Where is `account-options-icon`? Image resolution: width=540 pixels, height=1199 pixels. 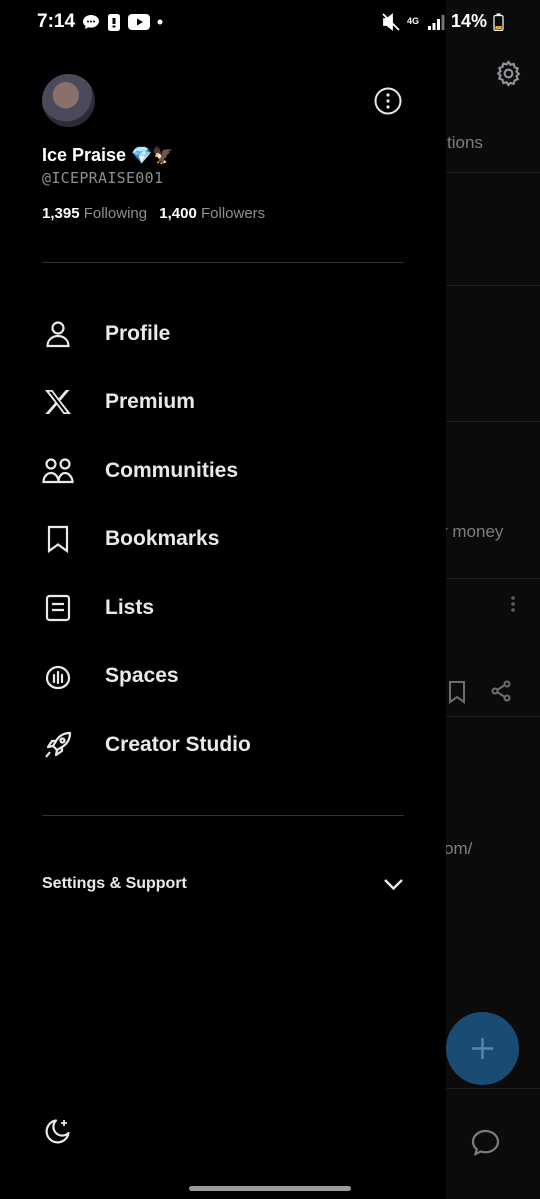 account-options-icon is located at coordinates (388, 101).